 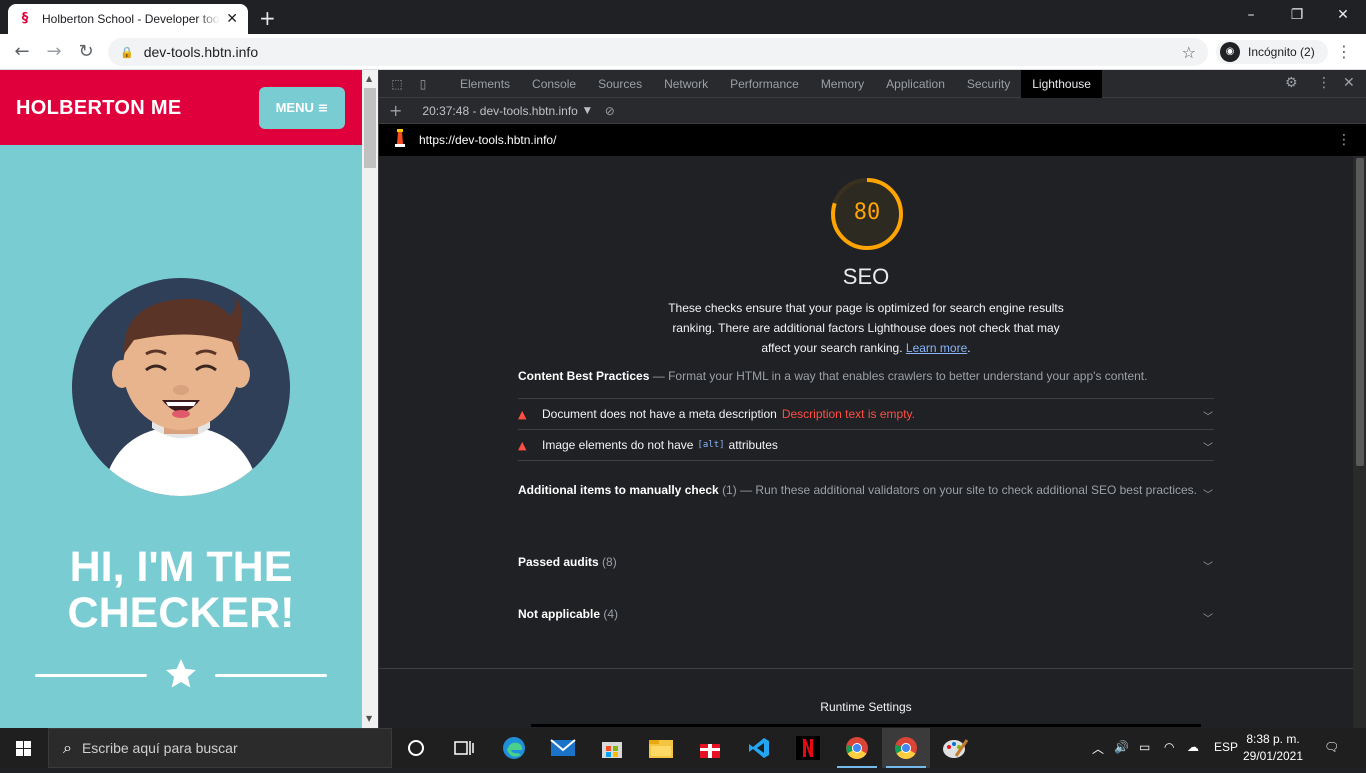 I want to click on clock-date: 29/01/2021, so click(x=1273, y=756).